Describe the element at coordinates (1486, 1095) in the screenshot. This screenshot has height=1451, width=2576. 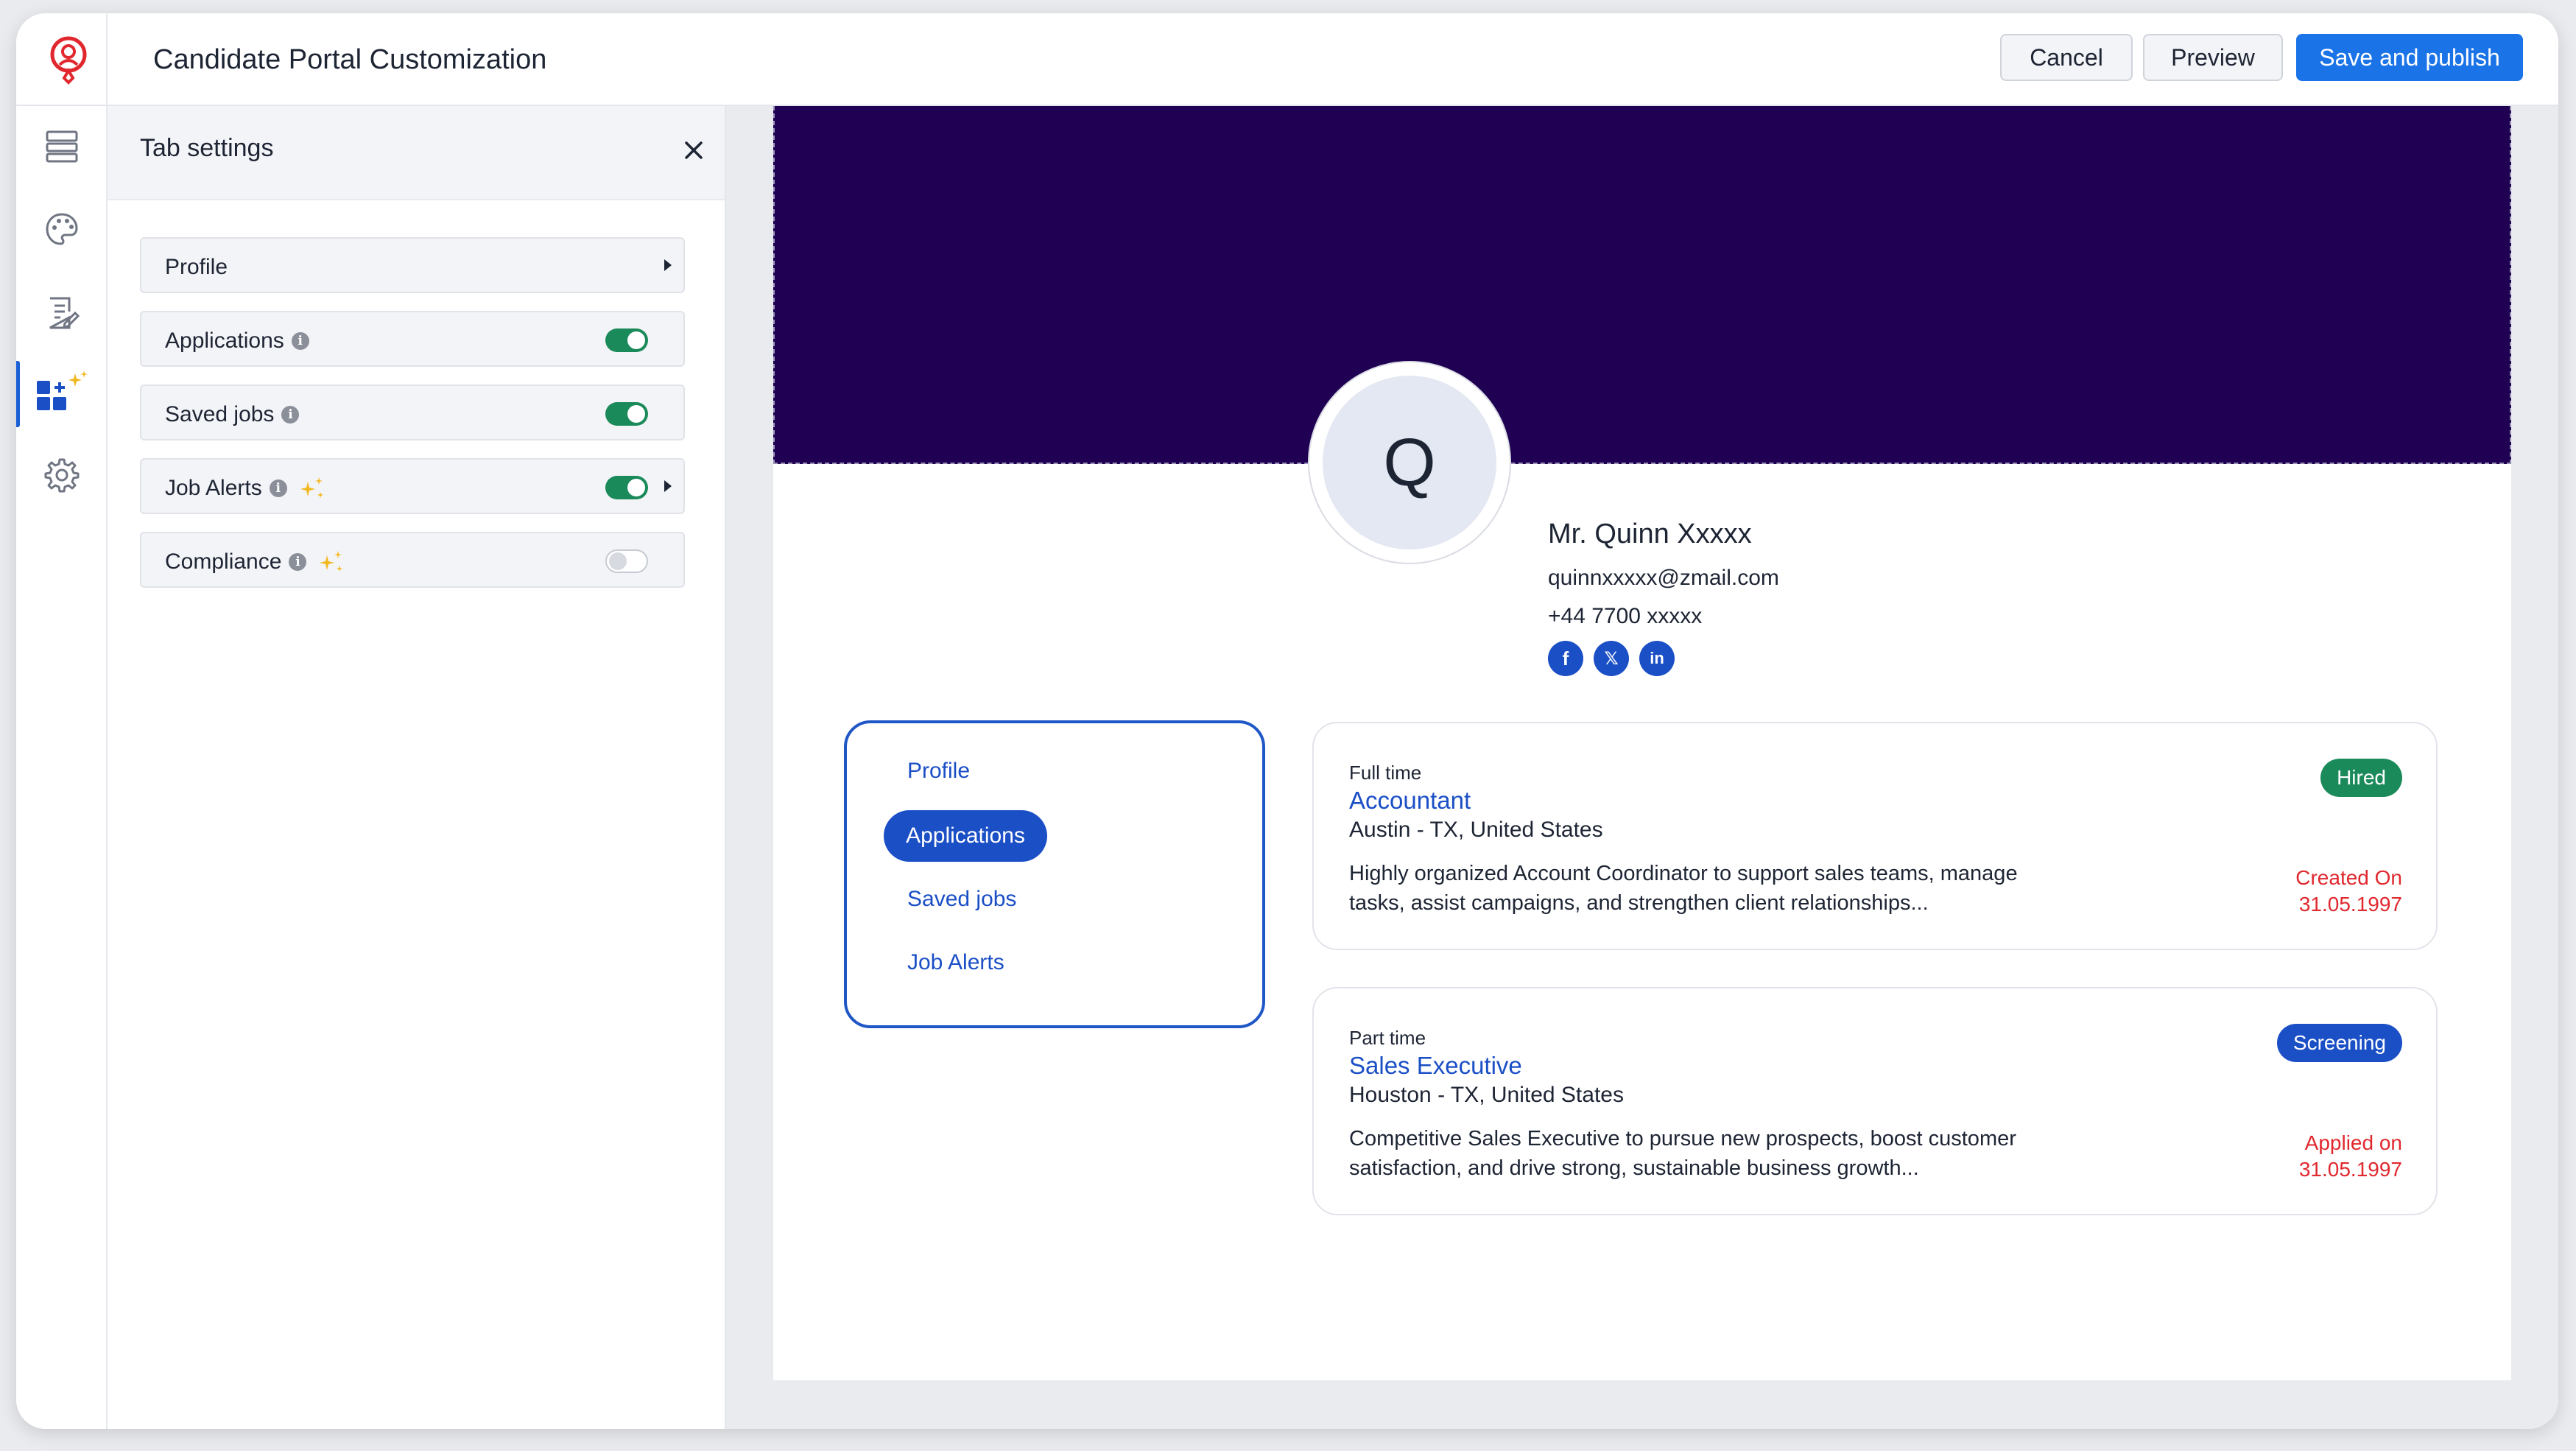
I see `job-location: Houston - TX, United States` at that location.